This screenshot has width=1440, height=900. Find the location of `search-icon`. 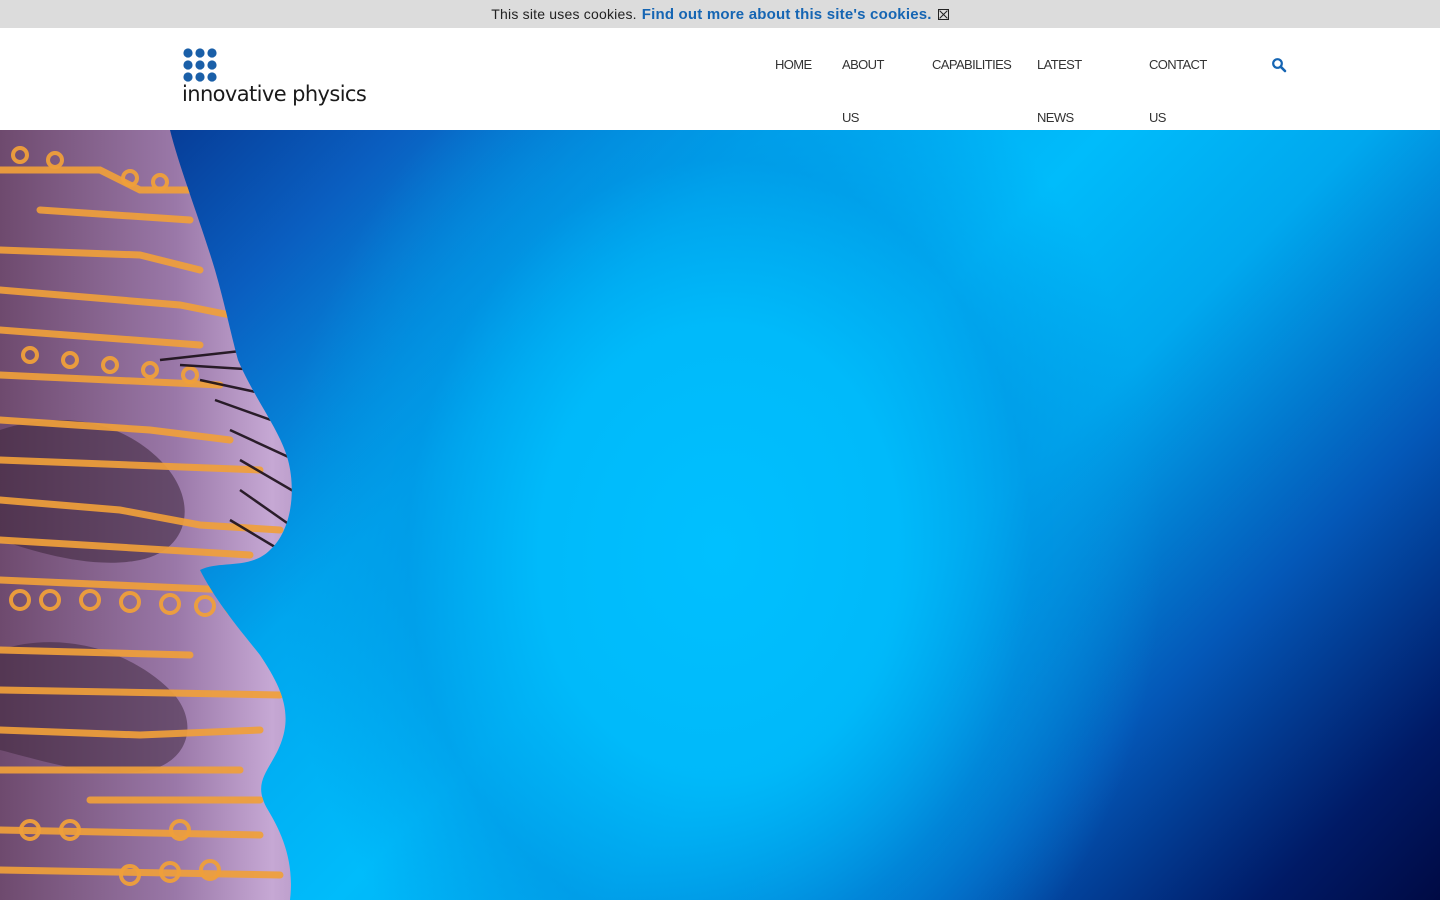

search-icon is located at coordinates (1279, 65).